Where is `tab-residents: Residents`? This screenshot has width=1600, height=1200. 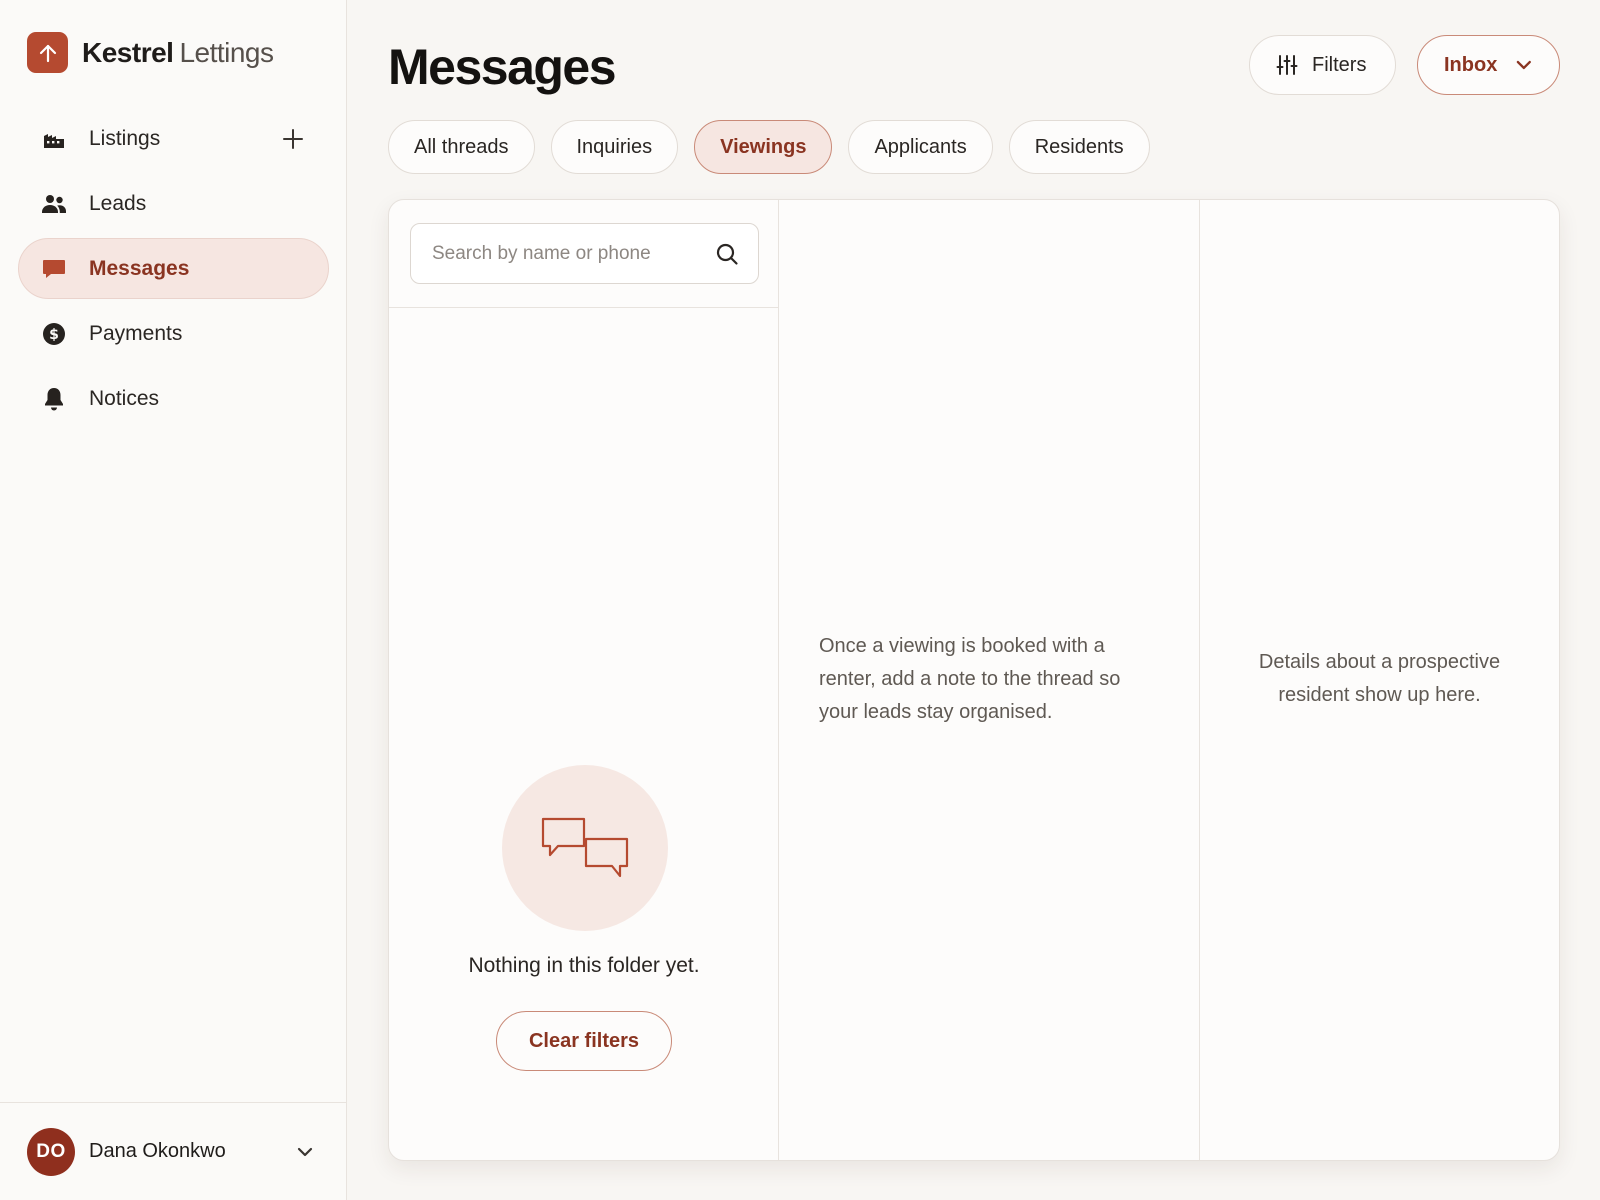
tab-residents: Residents is located at coordinates (1079, 147).